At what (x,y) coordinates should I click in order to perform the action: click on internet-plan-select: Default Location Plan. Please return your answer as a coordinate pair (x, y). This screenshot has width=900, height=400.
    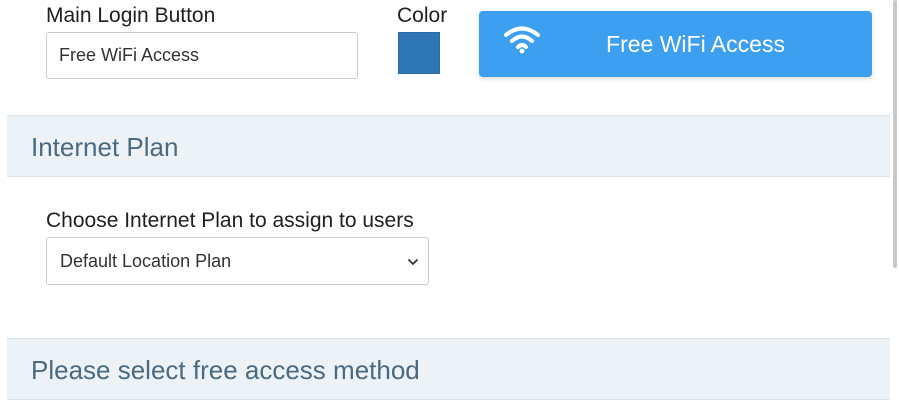
    Looking at the image, I should click on (237, 261).